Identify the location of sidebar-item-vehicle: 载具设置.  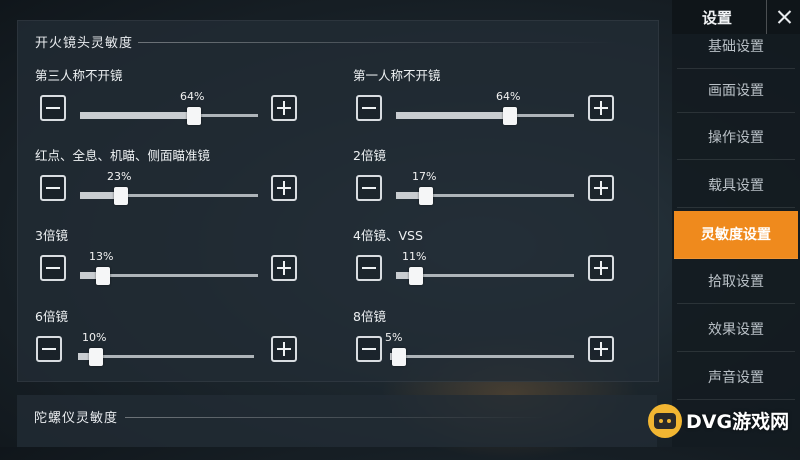
(736, 186).